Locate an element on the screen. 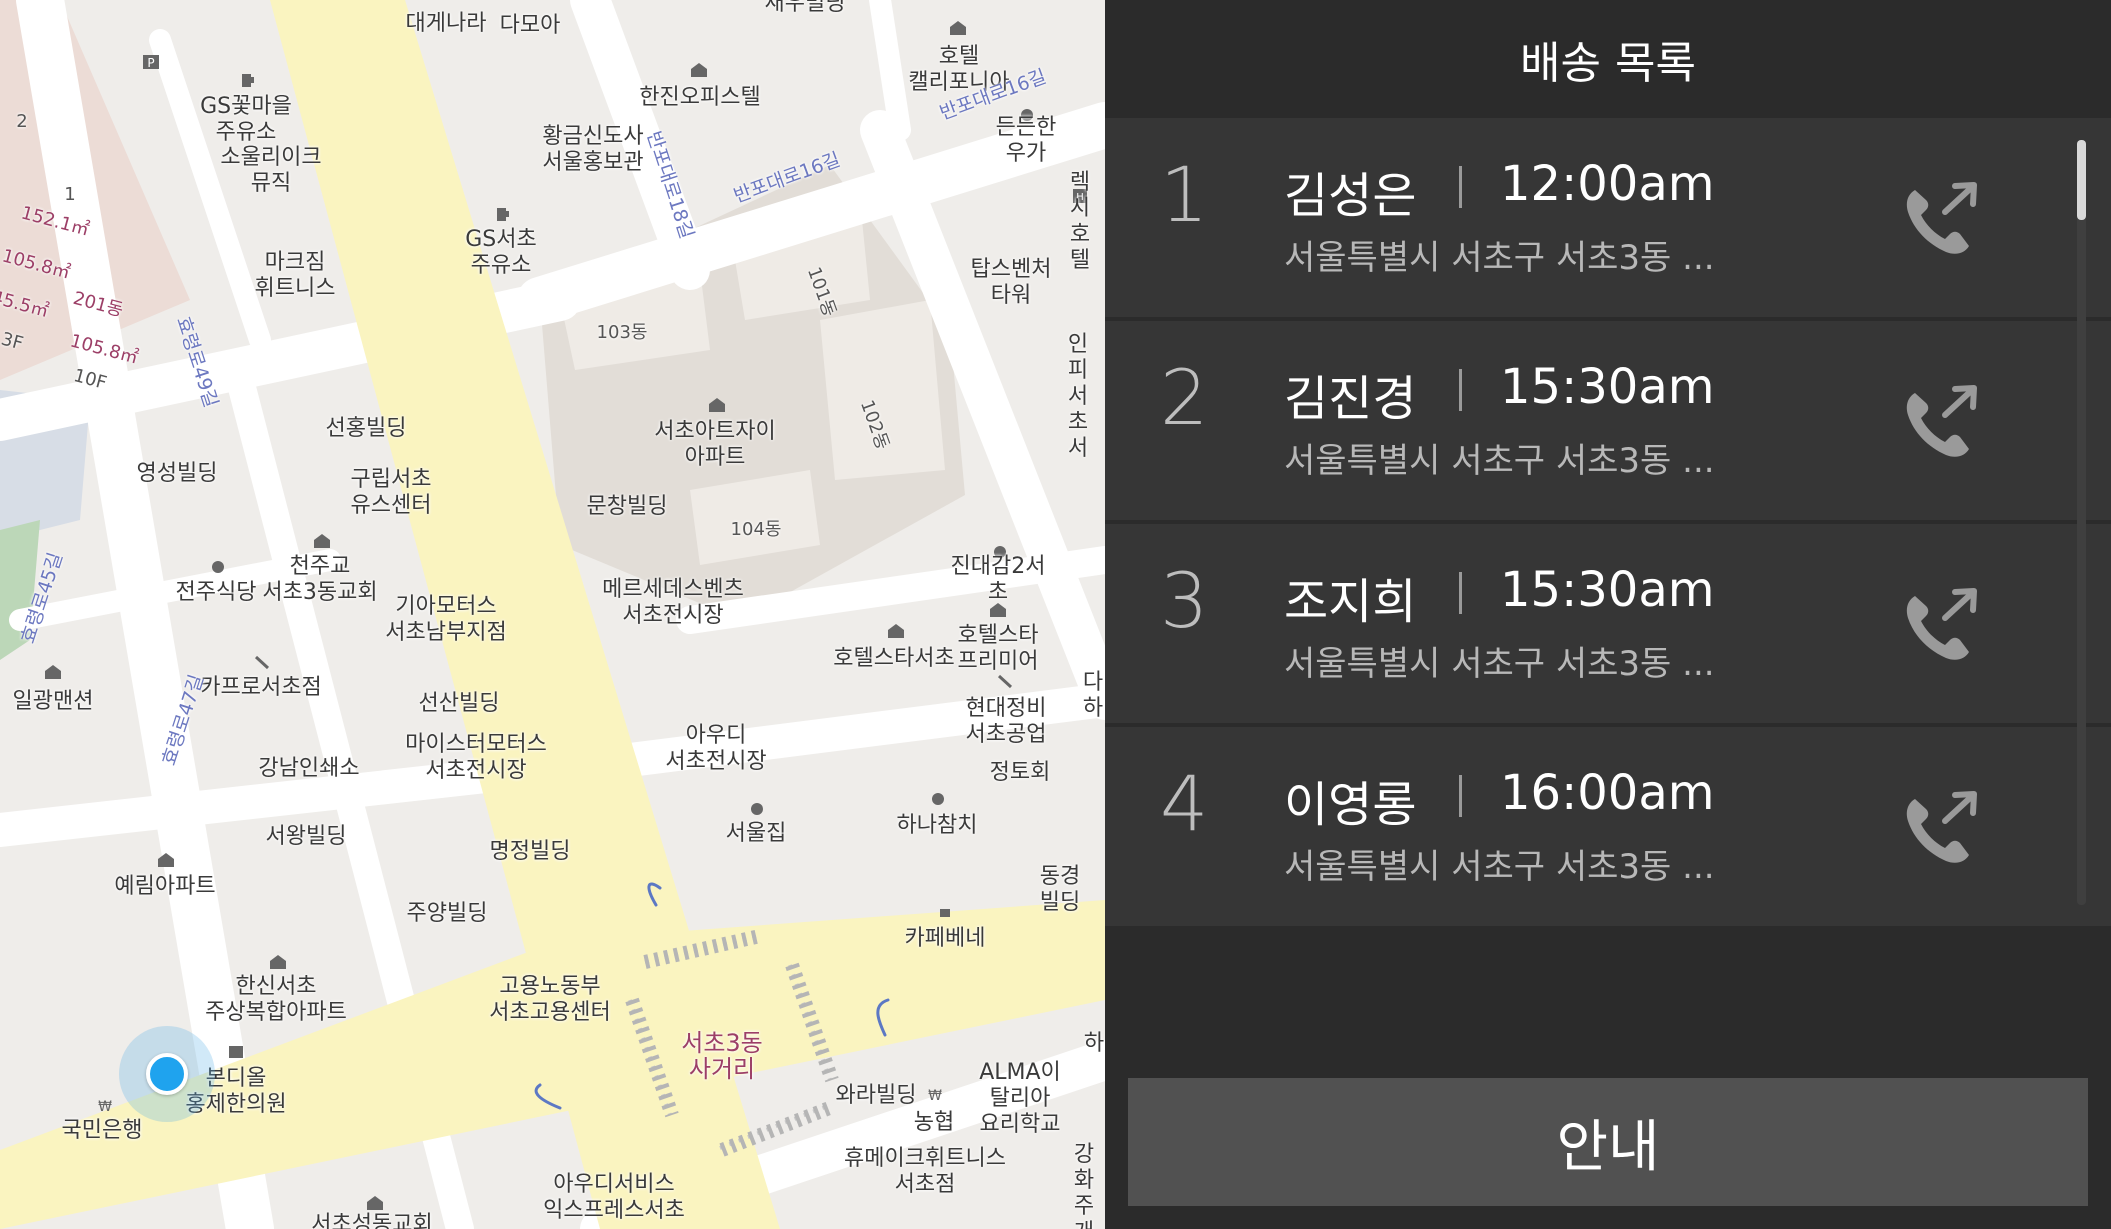 This screenshot has height=1229, width=2111. map-label: 카프로서초점 is located at coordinates (261, 687).